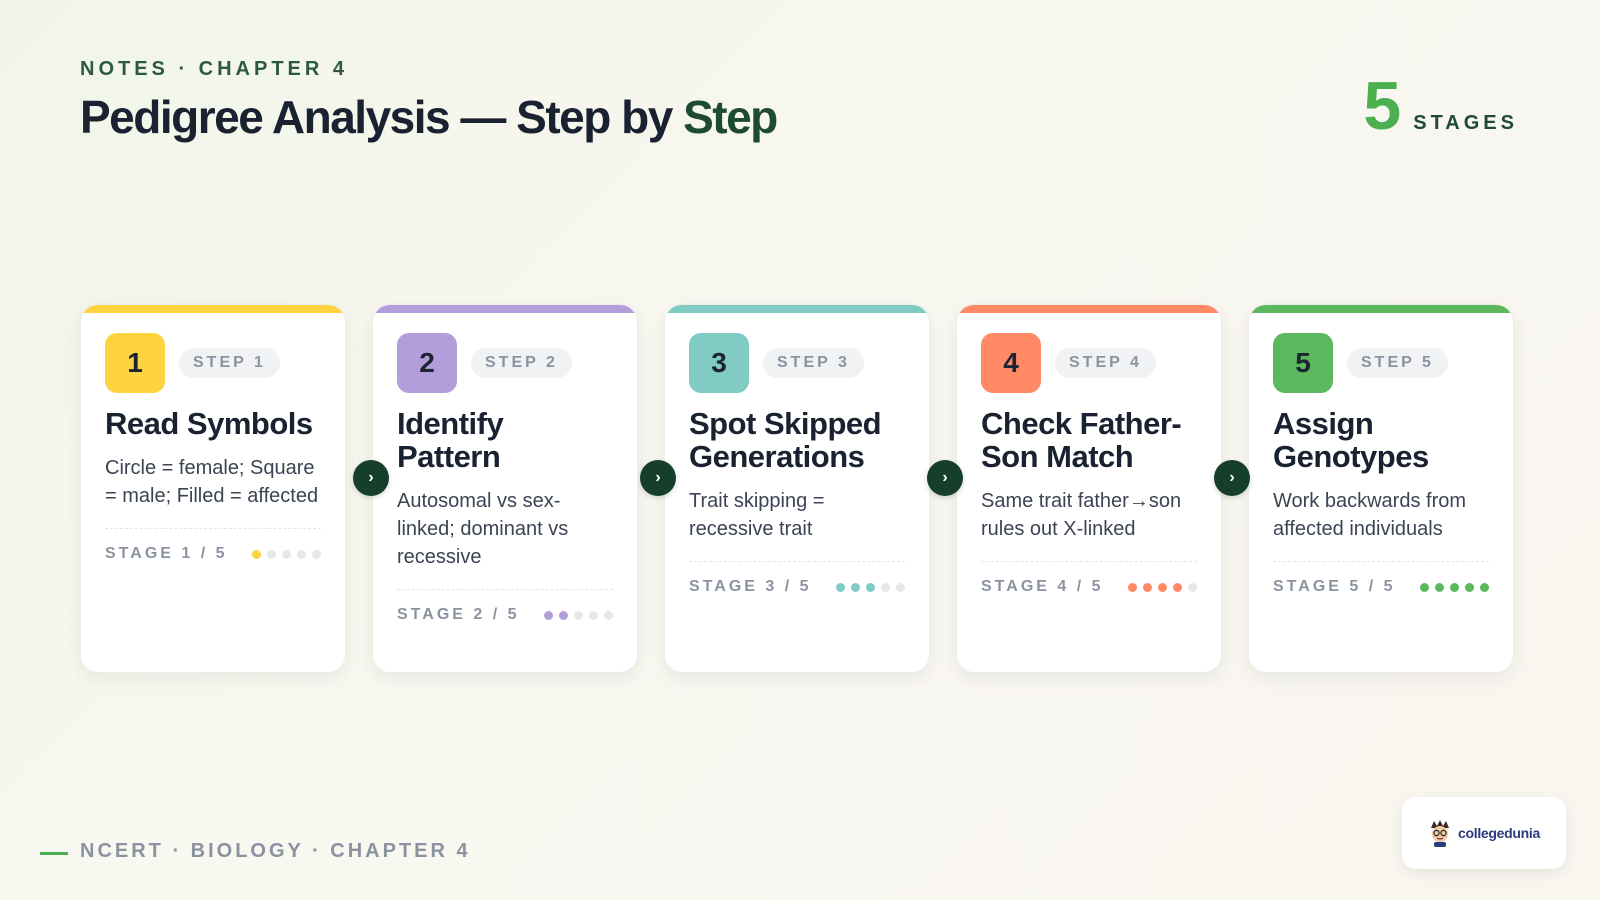  Describe the element at coordinates (209, 423) in the screenshot. I see `step-title: Read Symbols` at that location.